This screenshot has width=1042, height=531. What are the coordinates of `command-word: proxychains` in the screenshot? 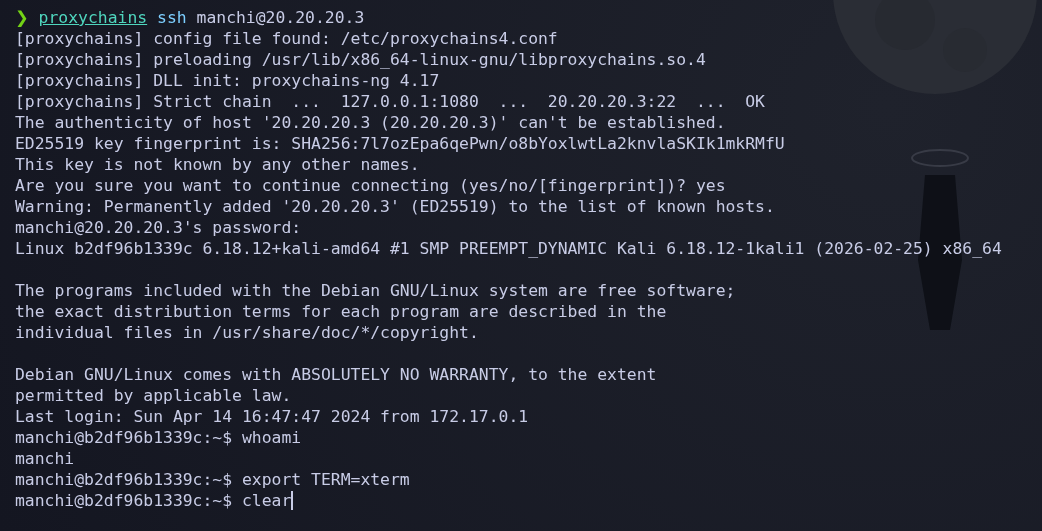 It's located at (93, 17).